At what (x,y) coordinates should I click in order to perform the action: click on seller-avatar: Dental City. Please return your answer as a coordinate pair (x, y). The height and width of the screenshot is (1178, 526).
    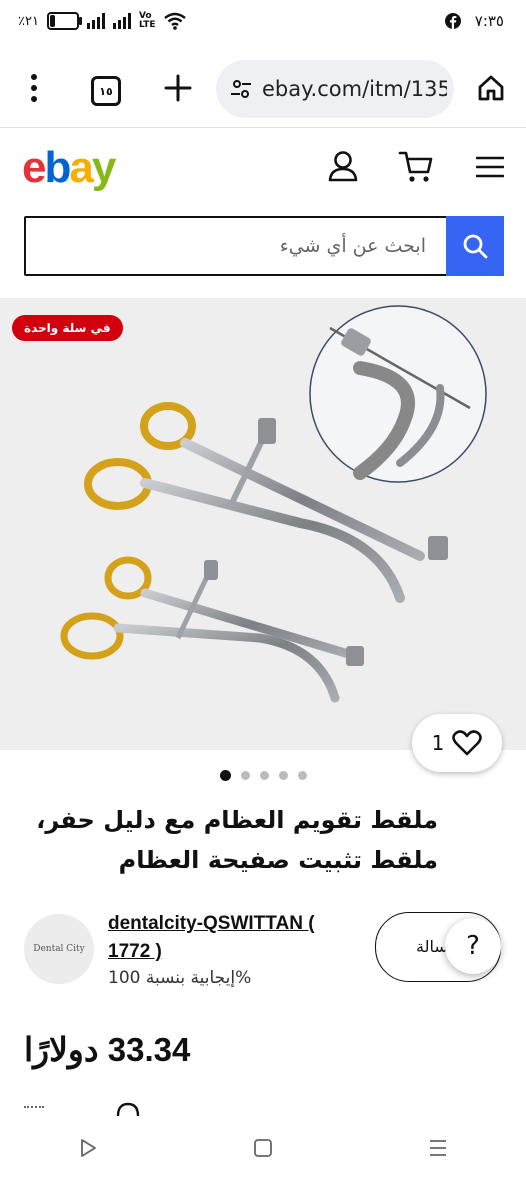
    Looking at the image, I should click on (59, 949).